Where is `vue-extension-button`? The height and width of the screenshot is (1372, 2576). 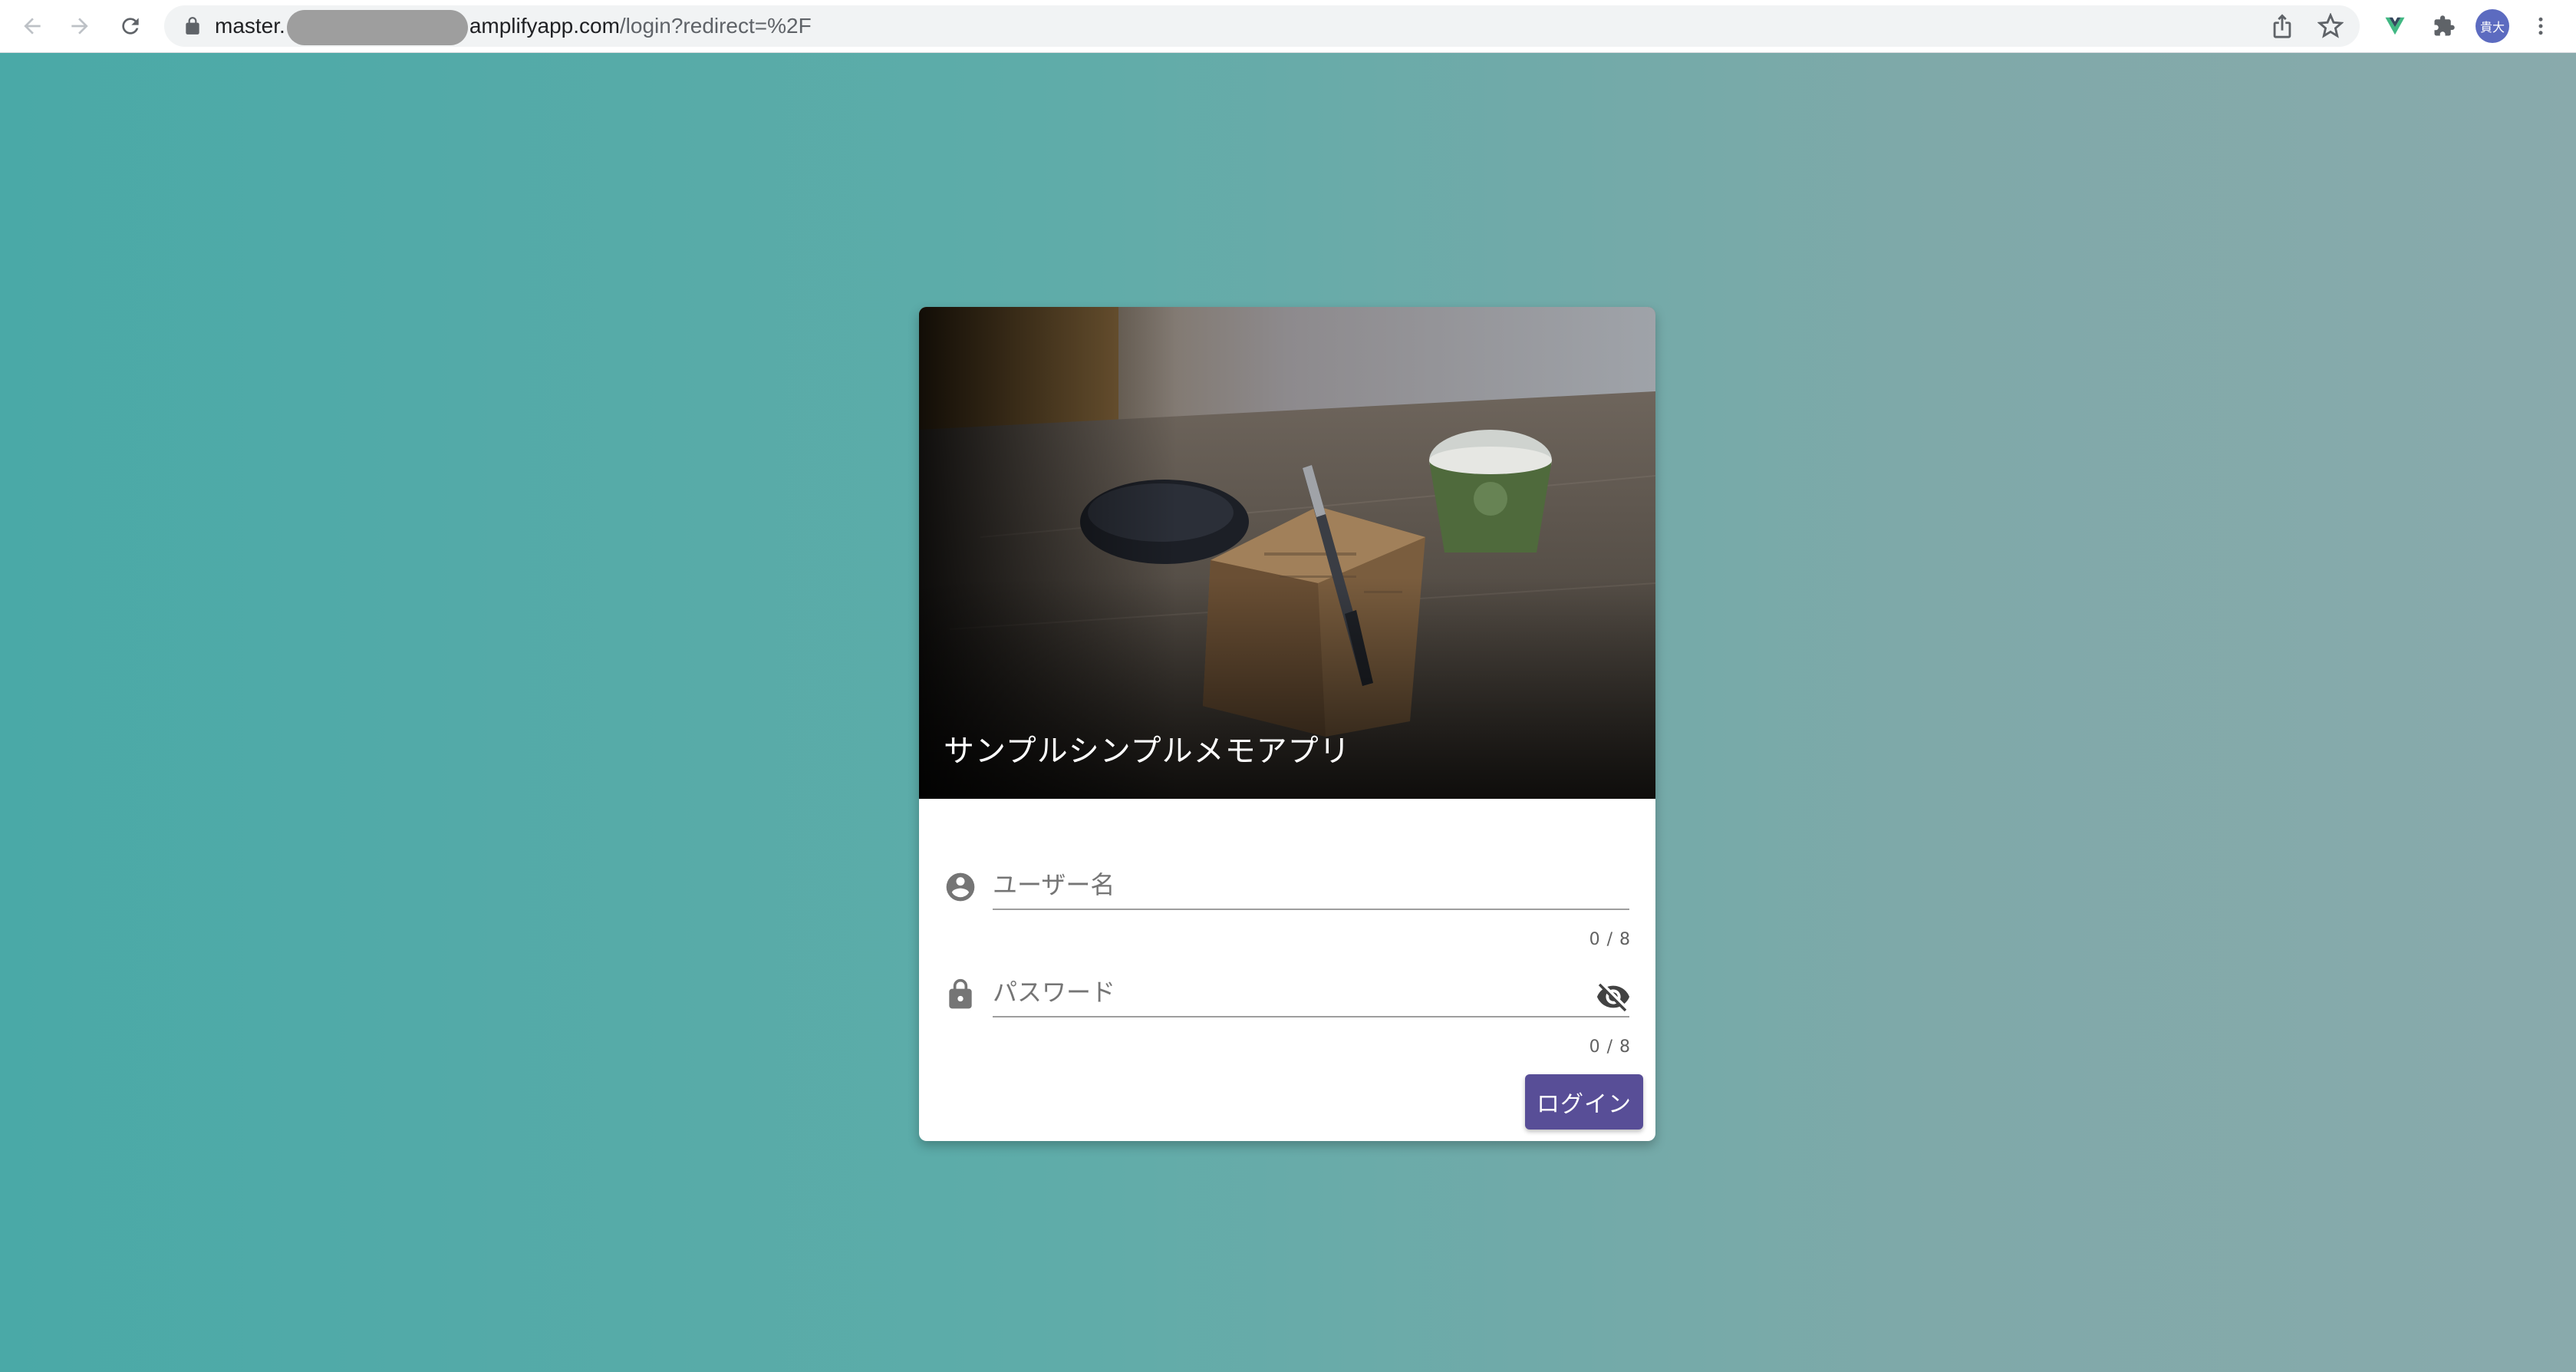
vue-extension-button is located at coordinates (2395, 26).